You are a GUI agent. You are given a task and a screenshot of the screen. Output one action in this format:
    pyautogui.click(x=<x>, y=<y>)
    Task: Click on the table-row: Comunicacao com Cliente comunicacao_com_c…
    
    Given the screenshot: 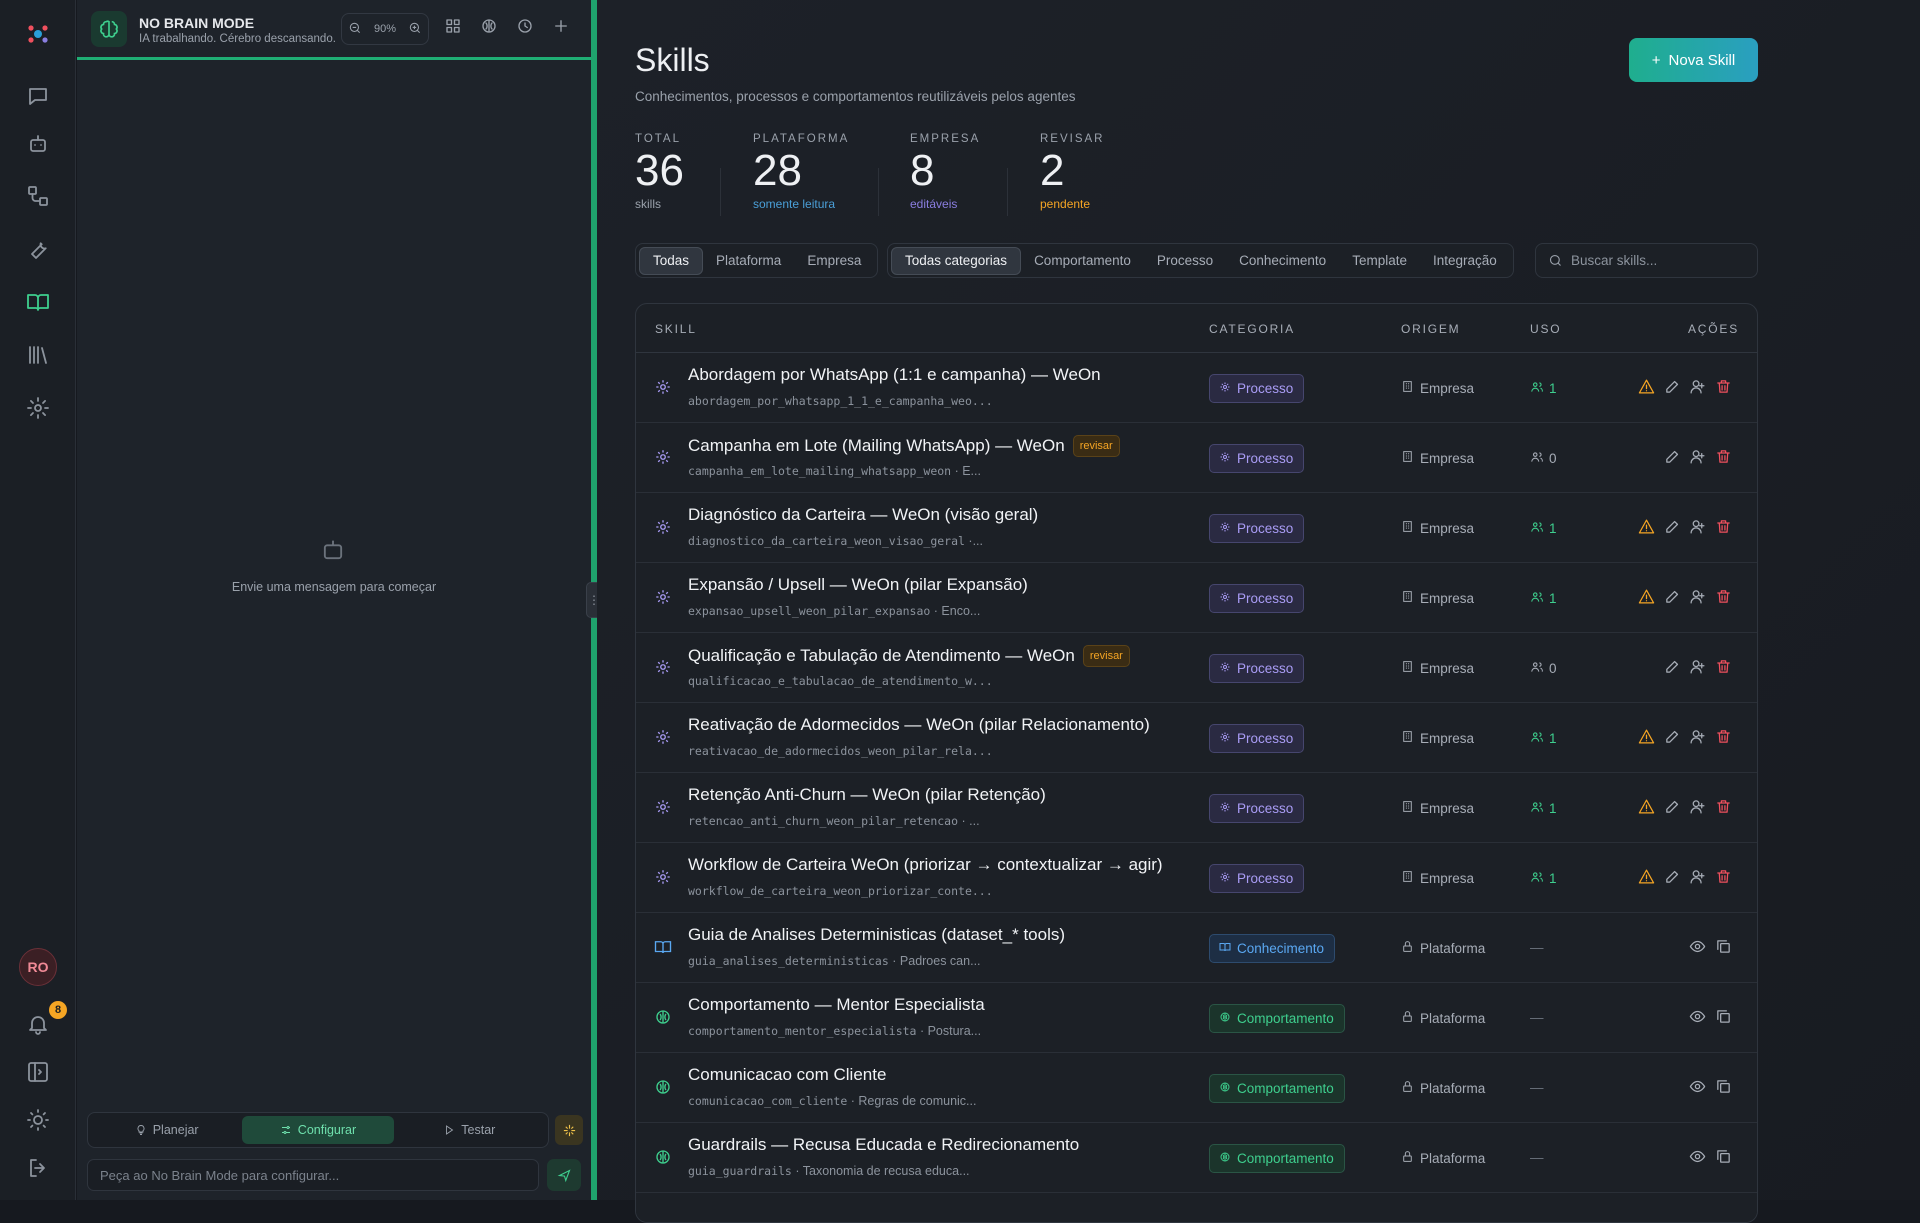 What is the action you would take?
    pyautogui.click(x=1196, y=1088)
    